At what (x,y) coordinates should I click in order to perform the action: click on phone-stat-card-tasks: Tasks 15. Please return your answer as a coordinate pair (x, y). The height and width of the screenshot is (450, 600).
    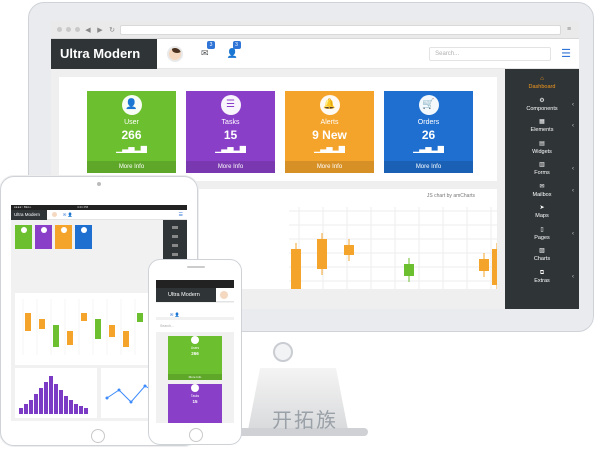
    Looking at the image, I should click on (195, 403).